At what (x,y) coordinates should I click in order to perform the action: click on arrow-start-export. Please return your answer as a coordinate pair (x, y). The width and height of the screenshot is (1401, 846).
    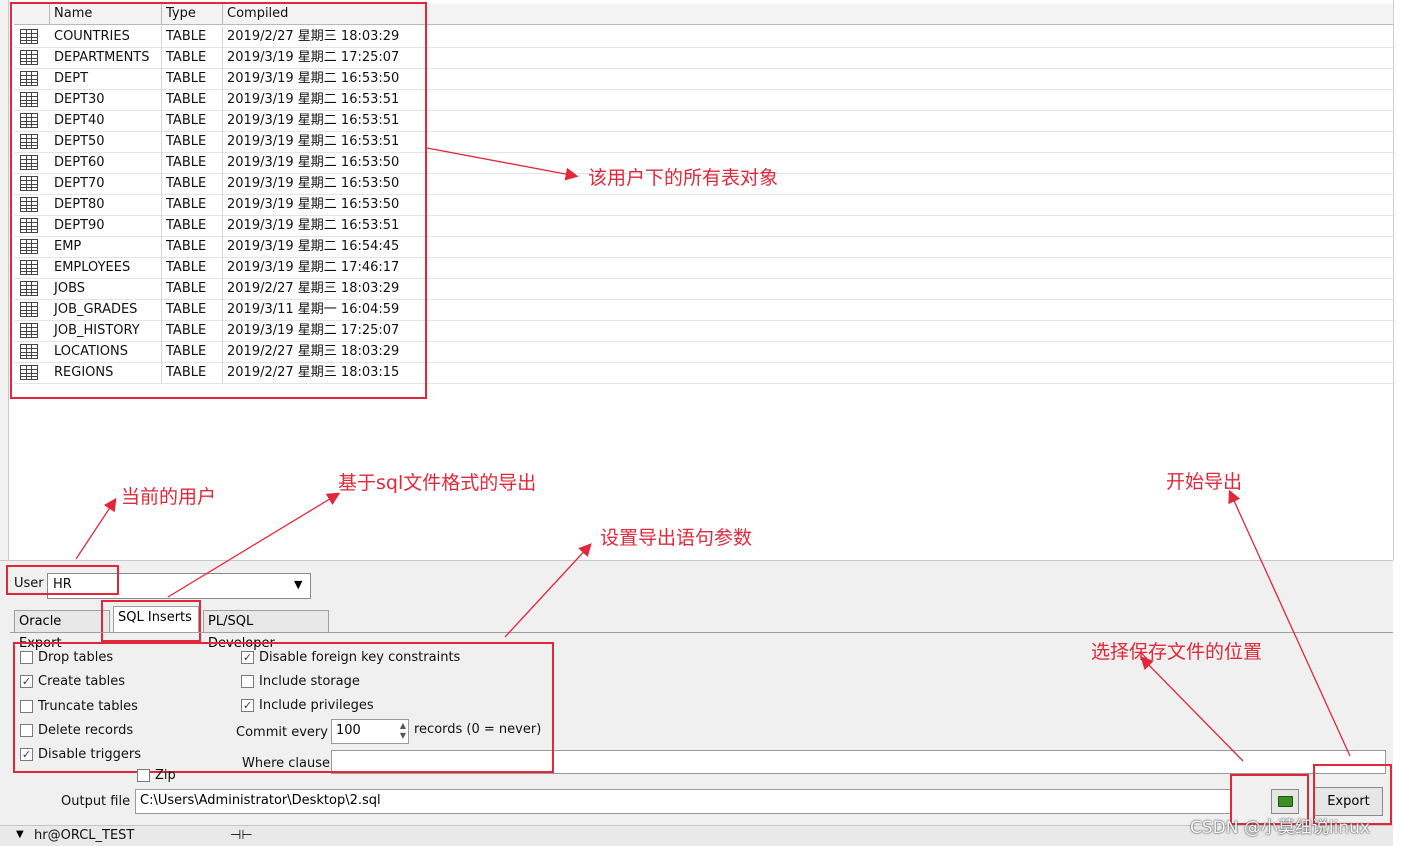
    Looking at the image, I should click on (1289, 623).